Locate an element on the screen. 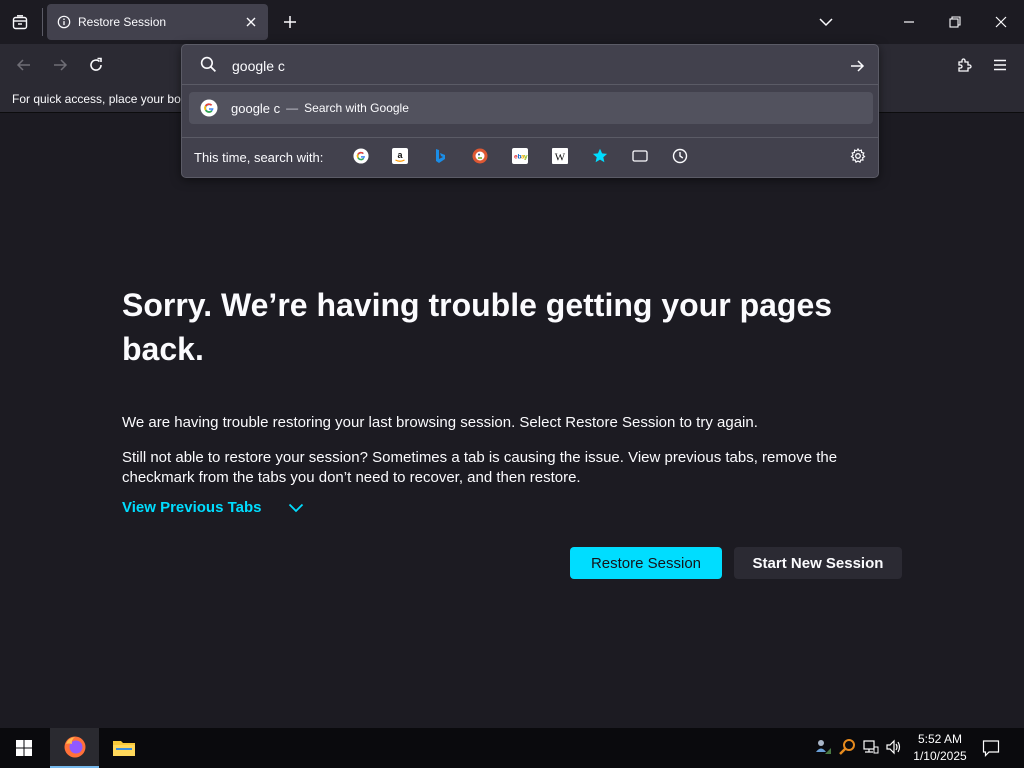  search-history-button is located at coordinates (680, 156).